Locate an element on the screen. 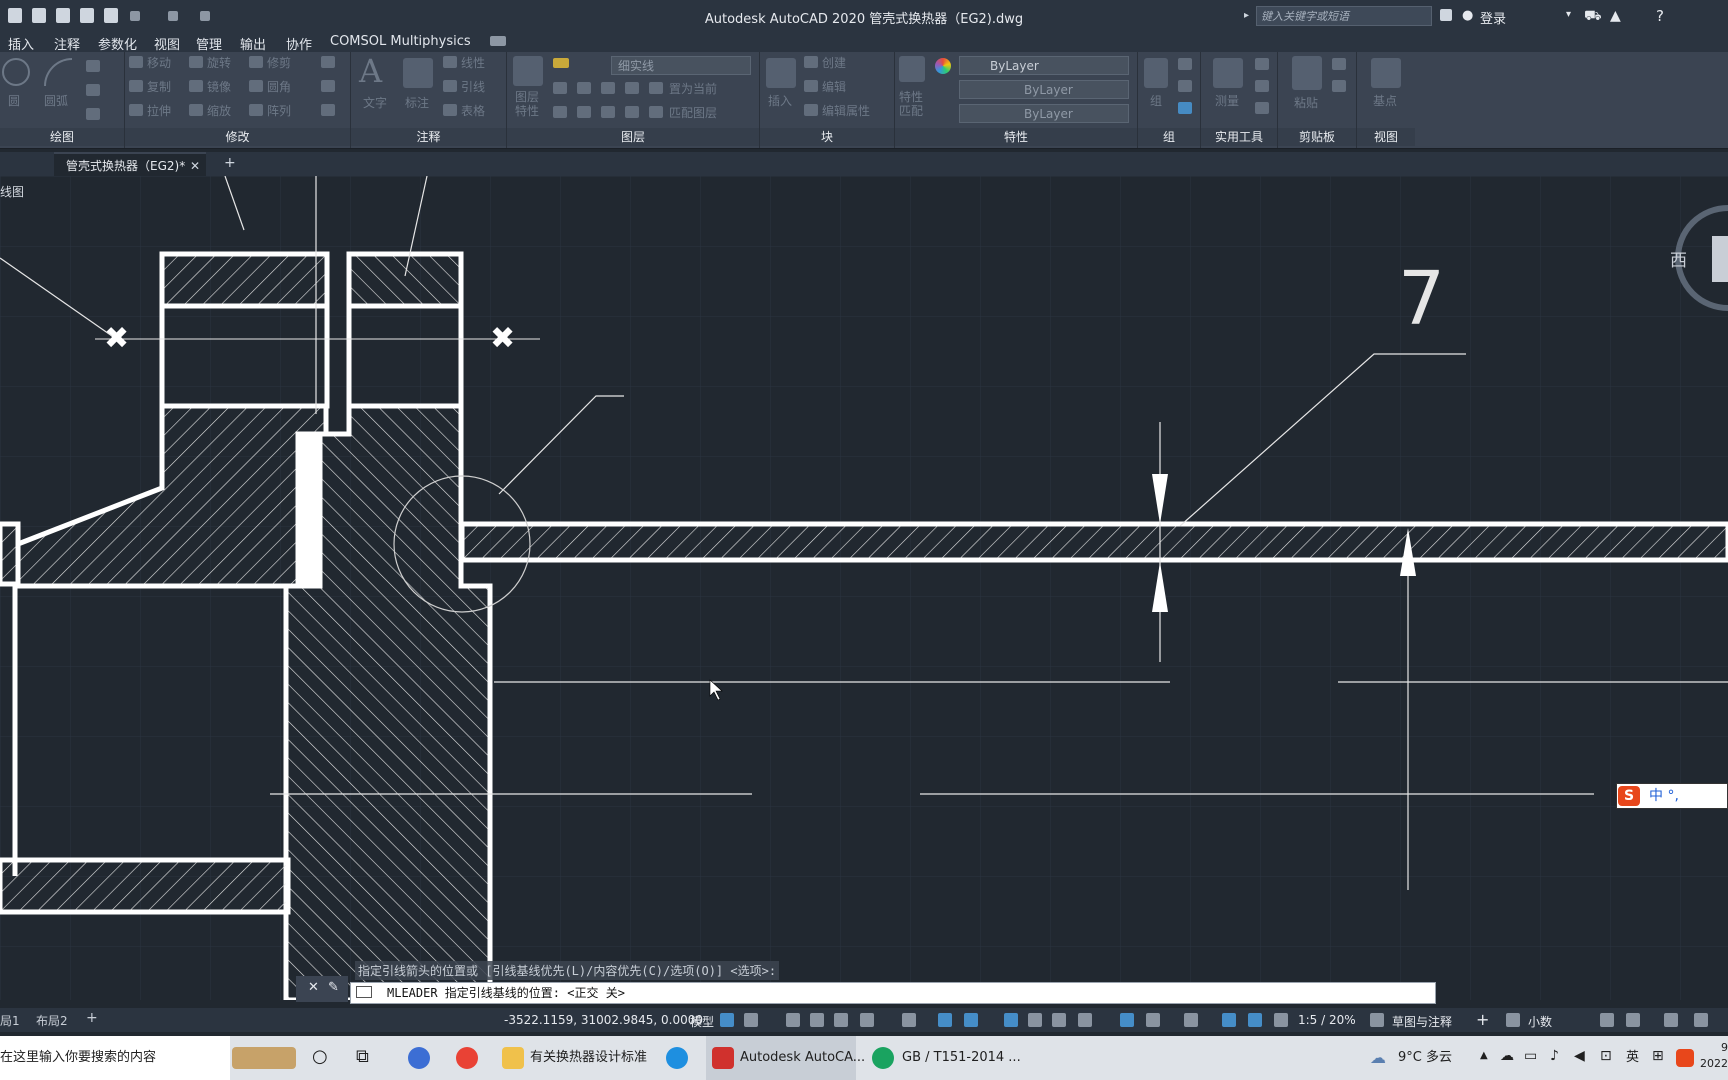 This screenshot has width=1728, height=1080. color-dropdown: ByLayer is located at coordinates (1044, 65).